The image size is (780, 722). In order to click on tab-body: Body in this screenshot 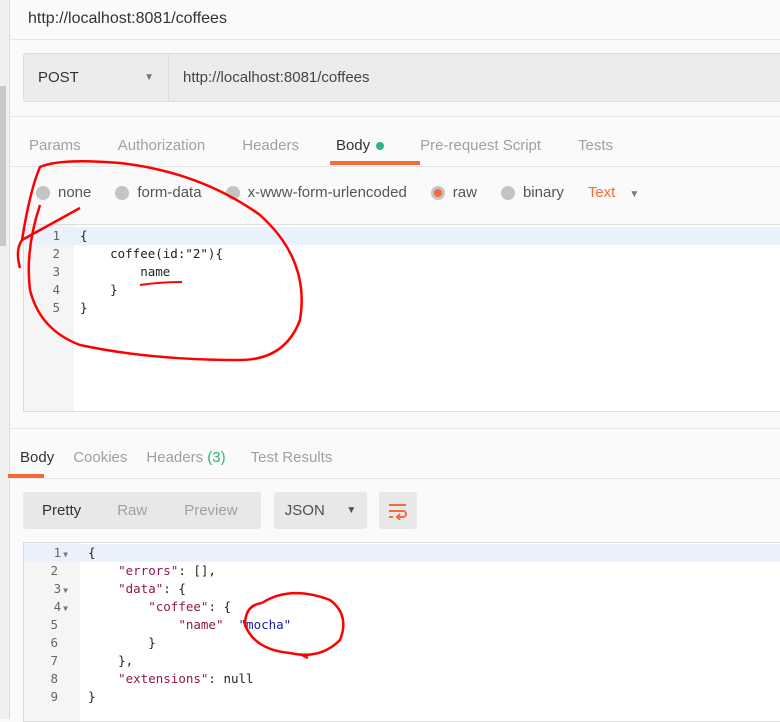, I will do `click(360, 150)`.